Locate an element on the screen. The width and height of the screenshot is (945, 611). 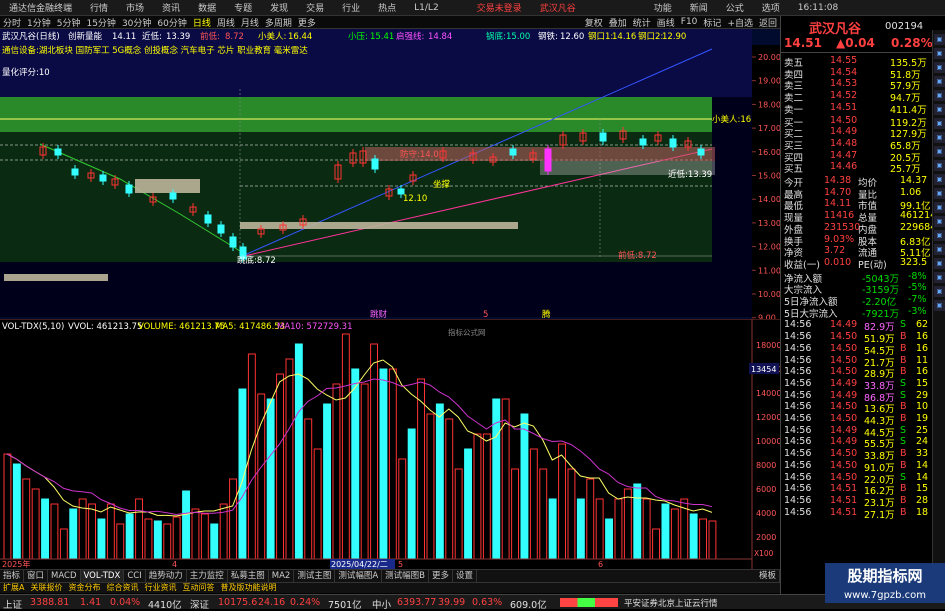
info-tab-news: 综合资讯 is located at coordinates (122, 588).